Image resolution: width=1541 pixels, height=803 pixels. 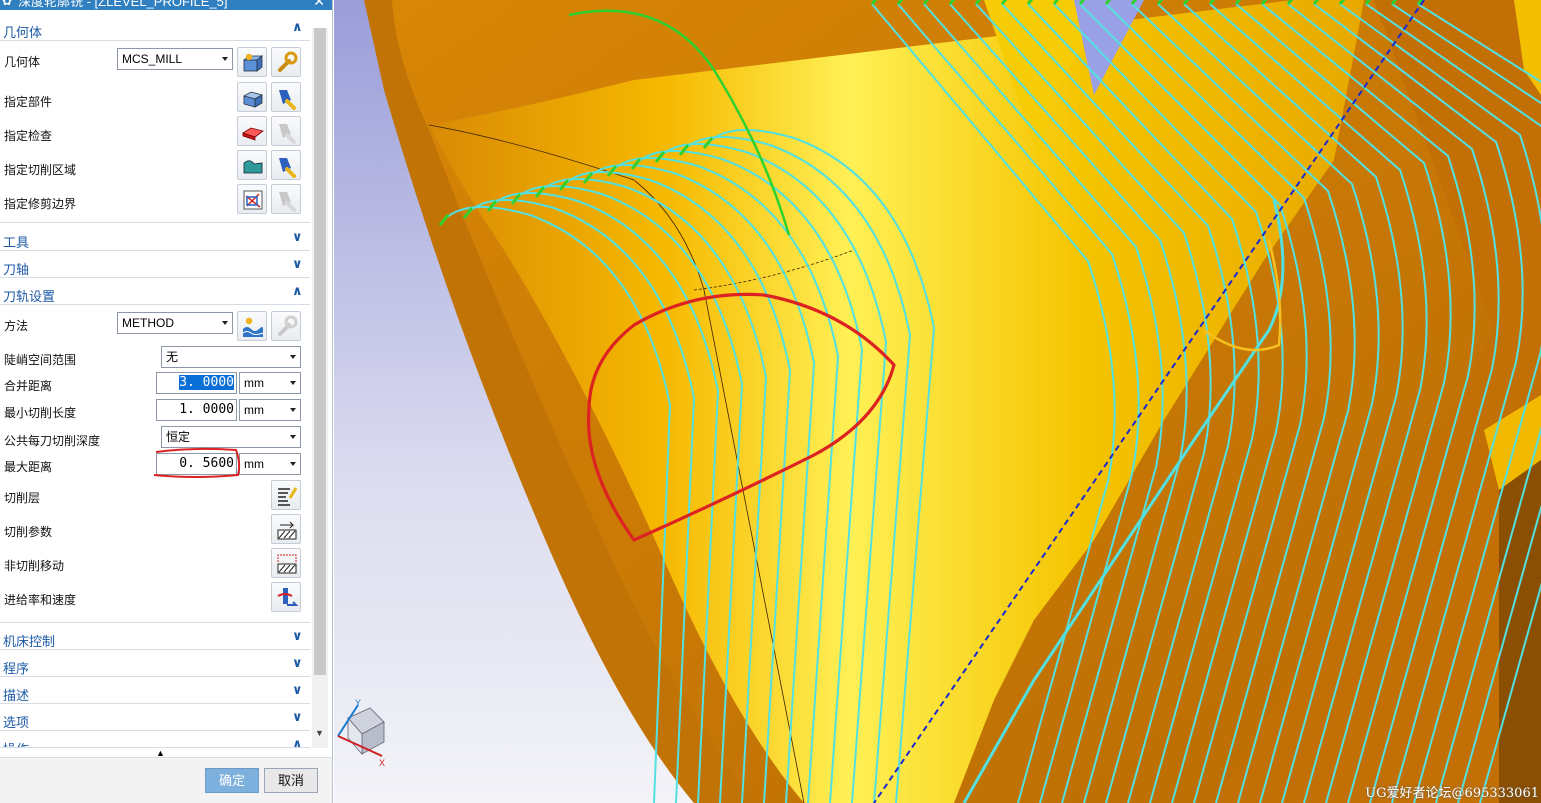 What do you see at coordinates (155, 741) in the screenshot?
I see `section-operations: 操作 ∧` at bounding box center [155, 741].